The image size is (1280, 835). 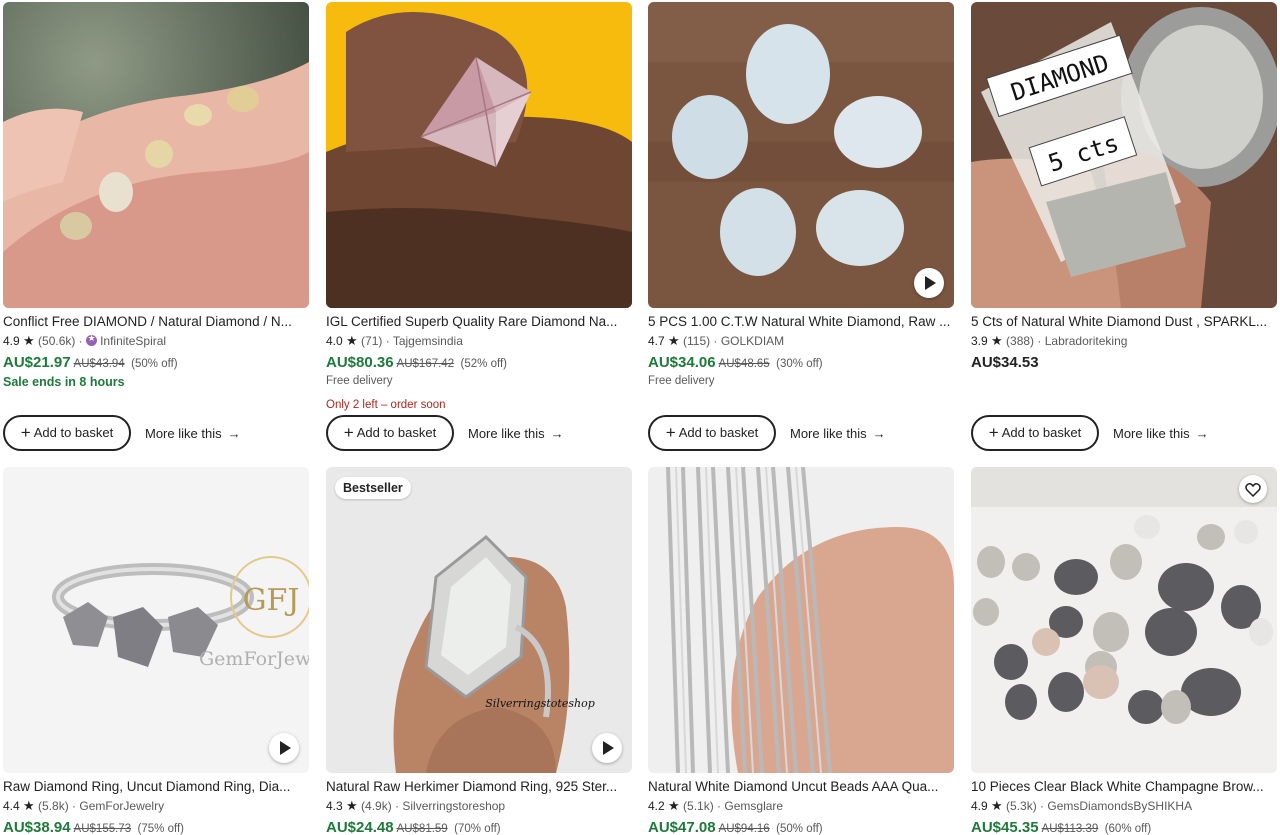 I want to click on original-price: AU$43.94, so click(x=99, y=364).